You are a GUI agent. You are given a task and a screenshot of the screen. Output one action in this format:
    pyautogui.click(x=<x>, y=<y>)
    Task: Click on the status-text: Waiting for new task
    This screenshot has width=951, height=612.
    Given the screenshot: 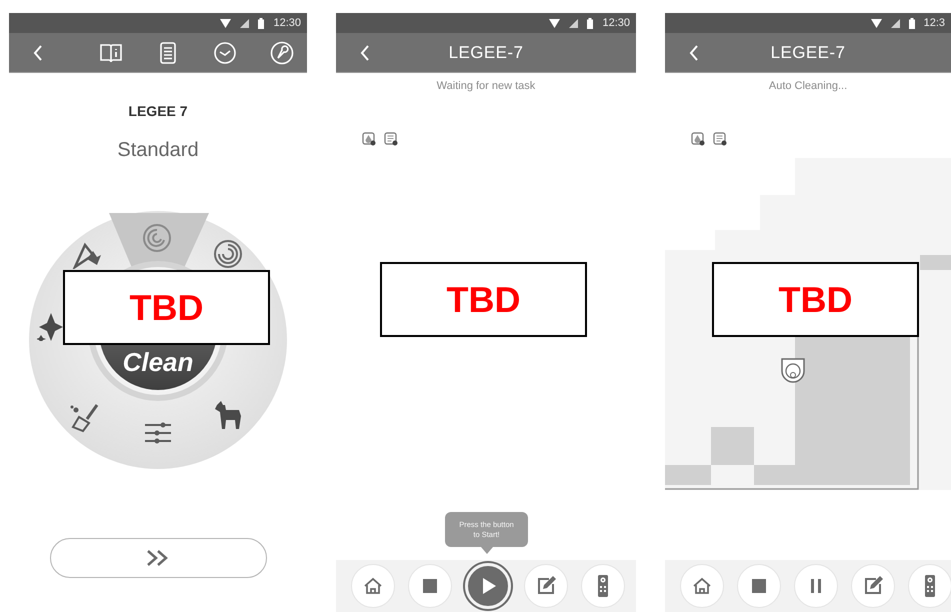 What is the action you would take?
    pyautogui.click(x=486, y=86)
    